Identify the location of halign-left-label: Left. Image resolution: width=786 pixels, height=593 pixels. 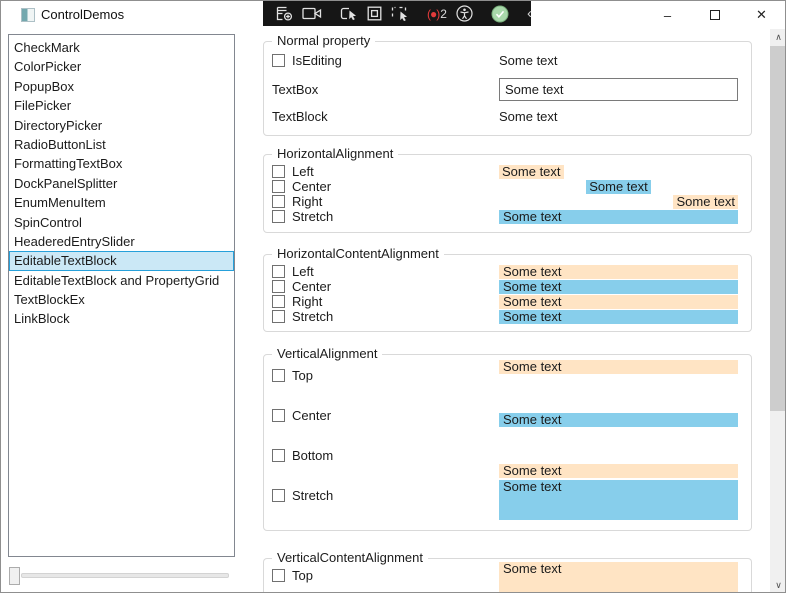
(303, 171).